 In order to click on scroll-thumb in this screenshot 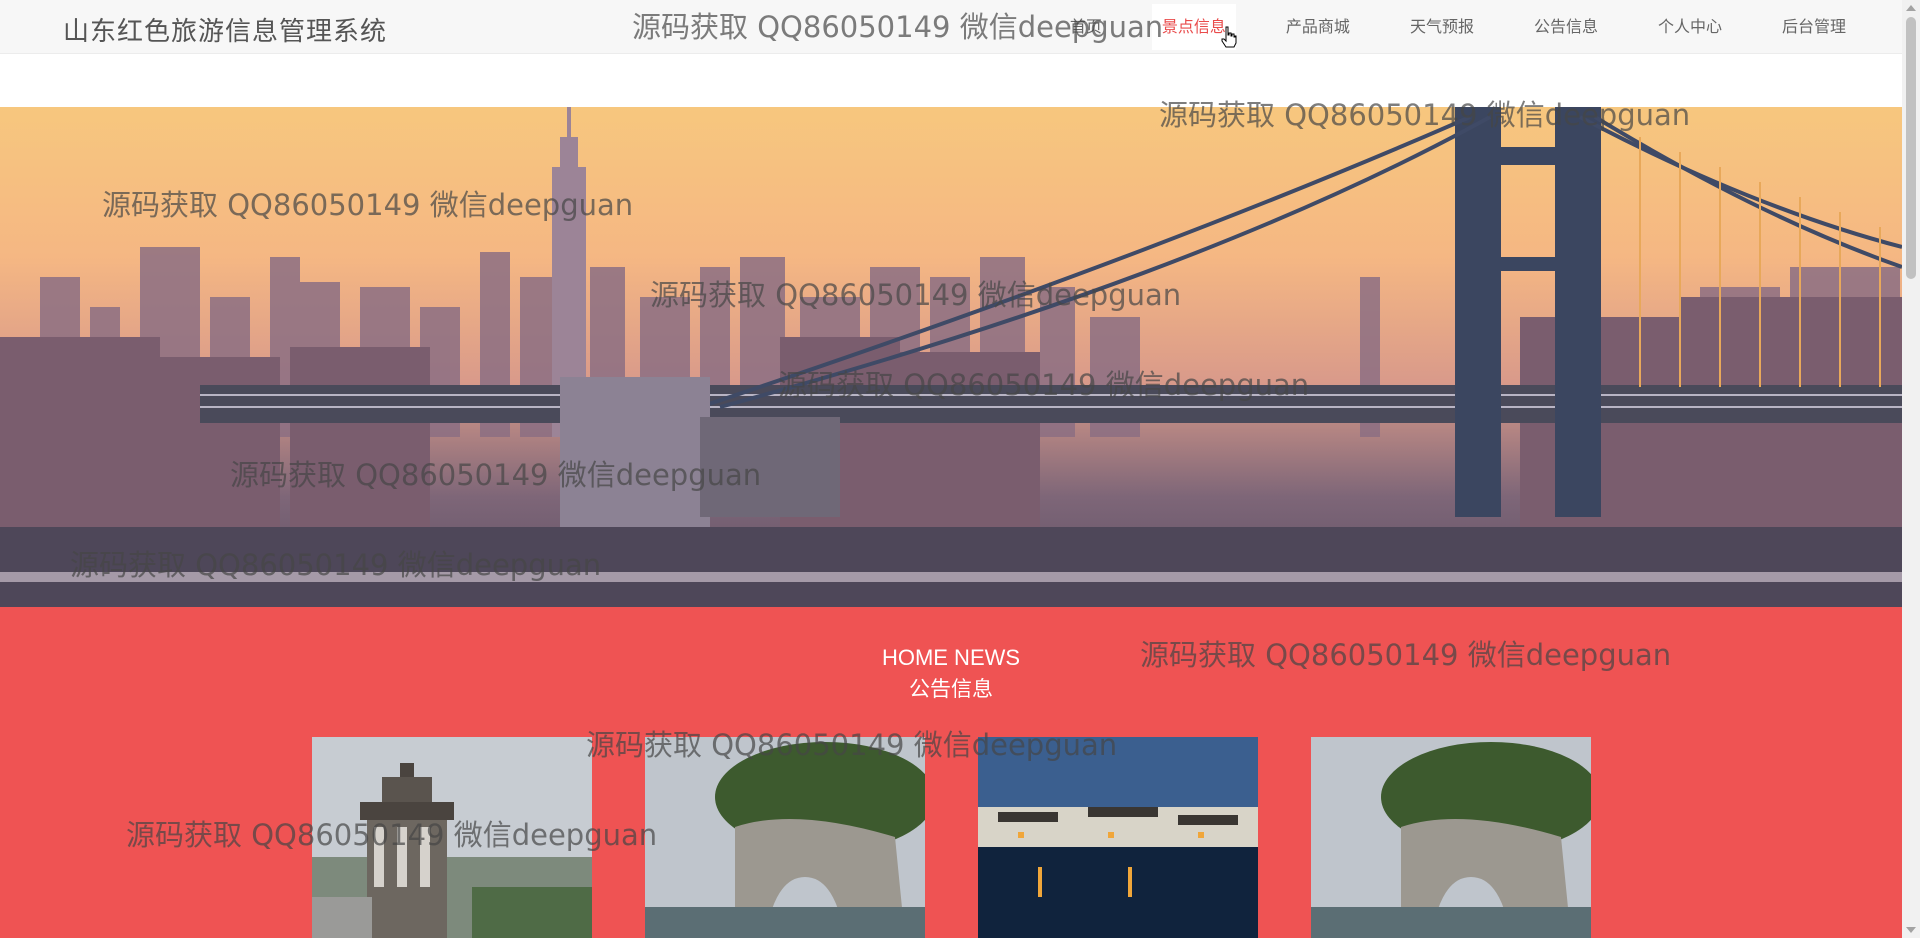, I will do `click(1911, 148)`.